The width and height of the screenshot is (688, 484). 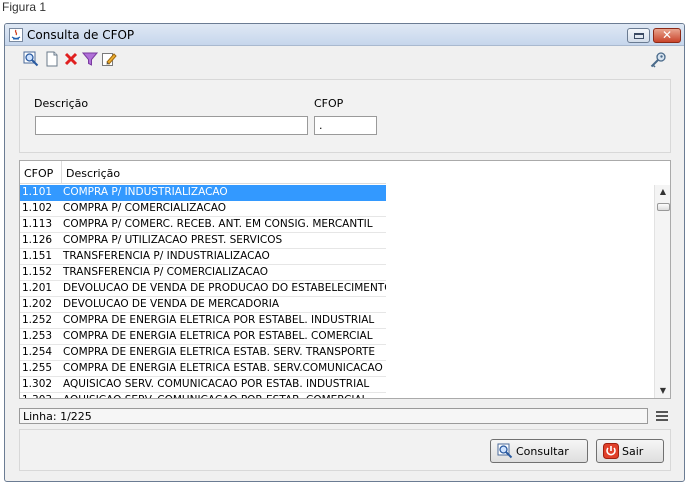 What do you see at coordinates (662, 416) in the screenshot?
I see `menu-icon` at bounding box center [662, 416].